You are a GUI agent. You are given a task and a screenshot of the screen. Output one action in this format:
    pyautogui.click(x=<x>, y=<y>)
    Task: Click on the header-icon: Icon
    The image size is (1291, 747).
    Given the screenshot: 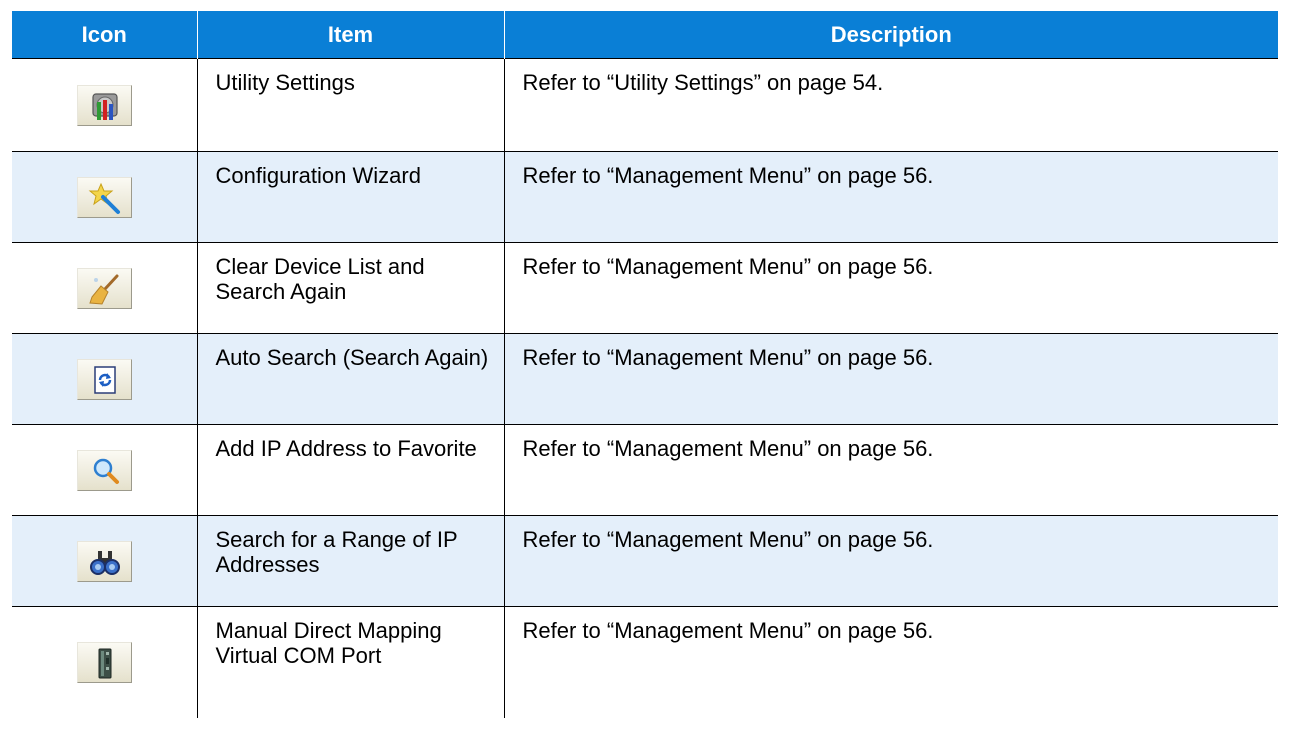 What is the action you would take?
    pyautogui.click(x=104, y=35)
    